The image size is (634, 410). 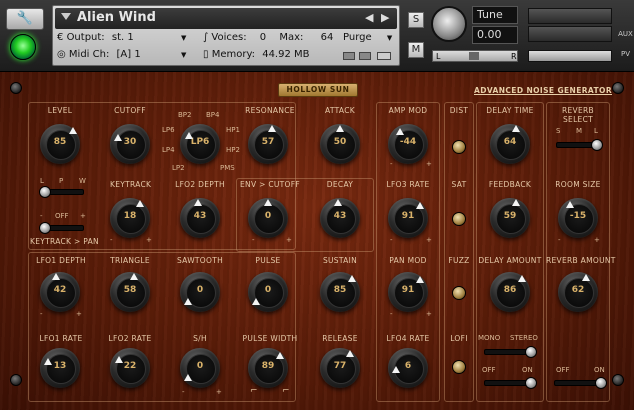 I want to click on release-label: RELEASE, so click(x=340, y=338).